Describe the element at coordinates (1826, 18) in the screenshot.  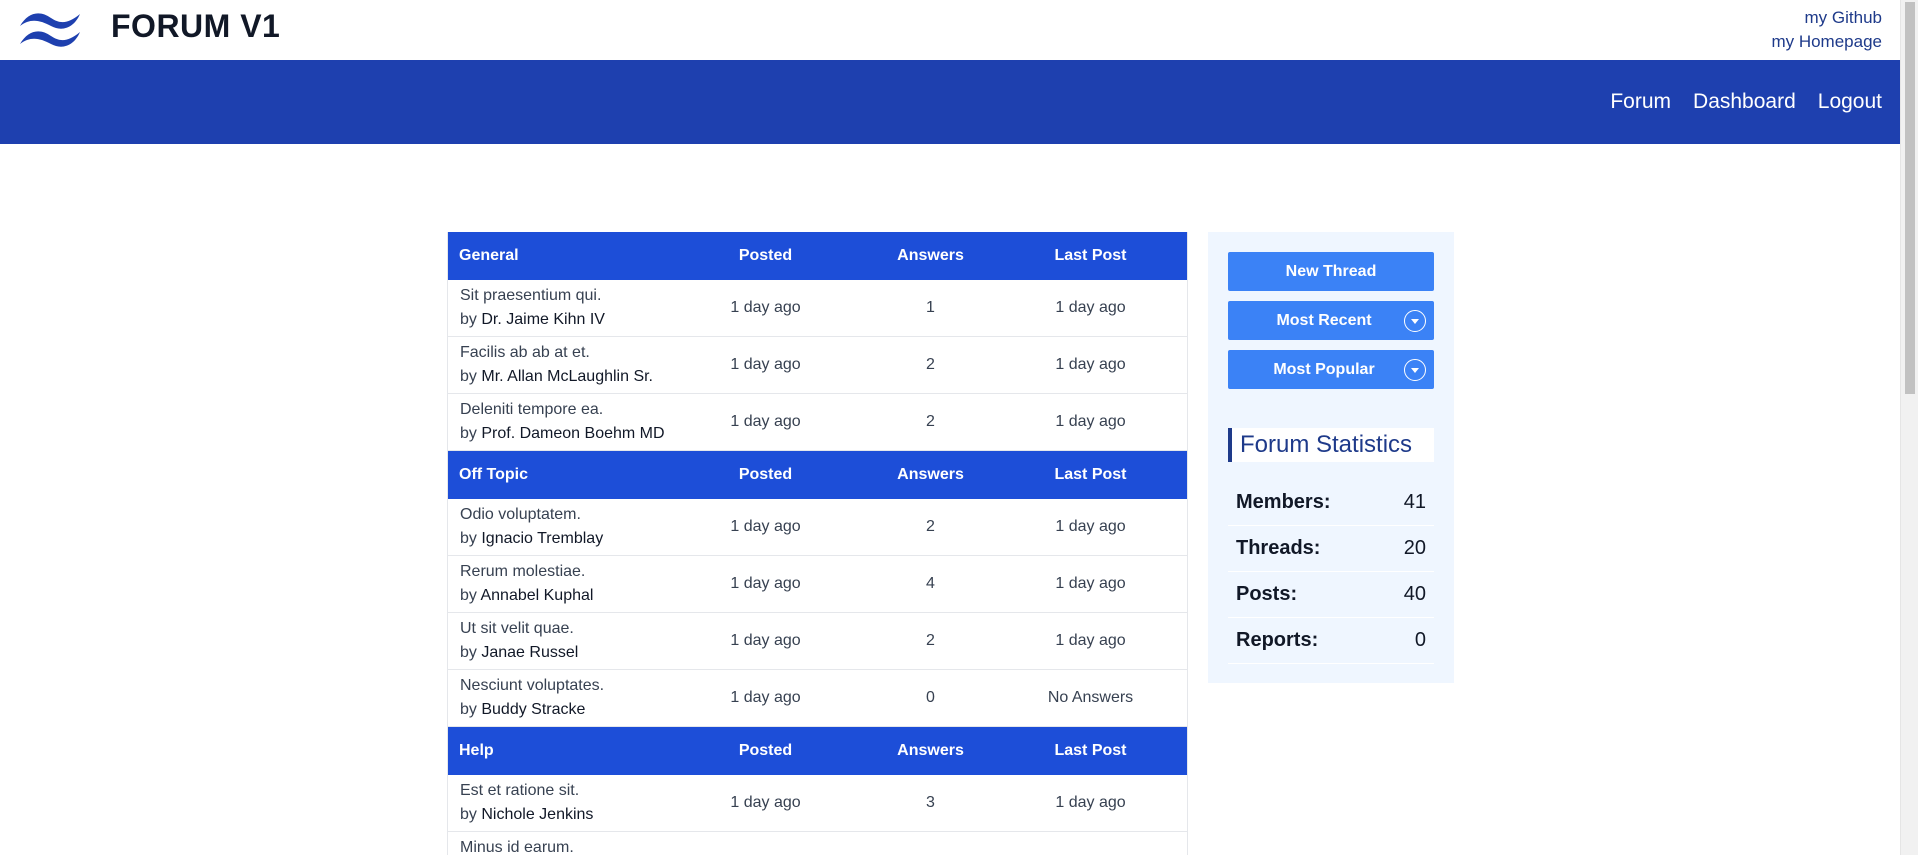
I see `github-link: my Github` at that location.